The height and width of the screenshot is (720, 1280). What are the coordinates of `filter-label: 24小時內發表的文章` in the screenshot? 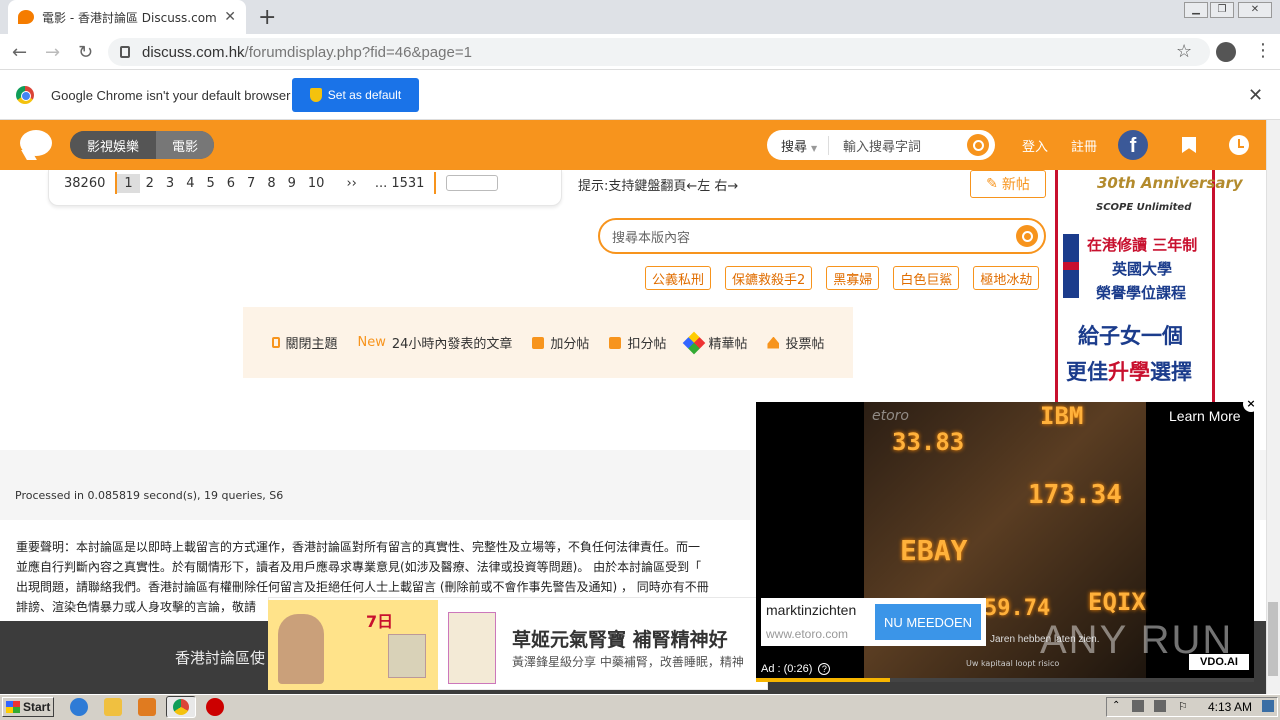 It's located at (452, 344).